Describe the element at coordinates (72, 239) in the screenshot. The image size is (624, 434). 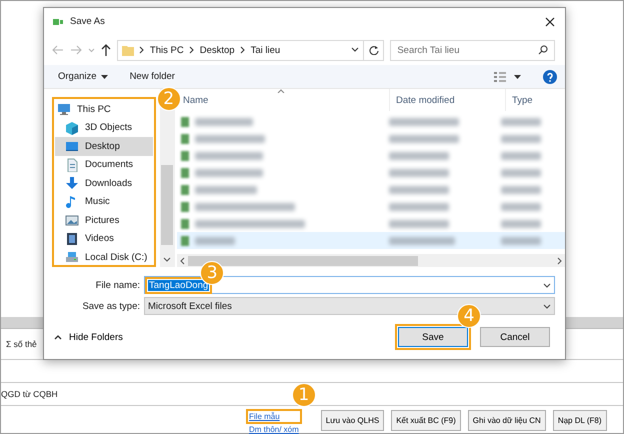
I see `film-icon` at that location.